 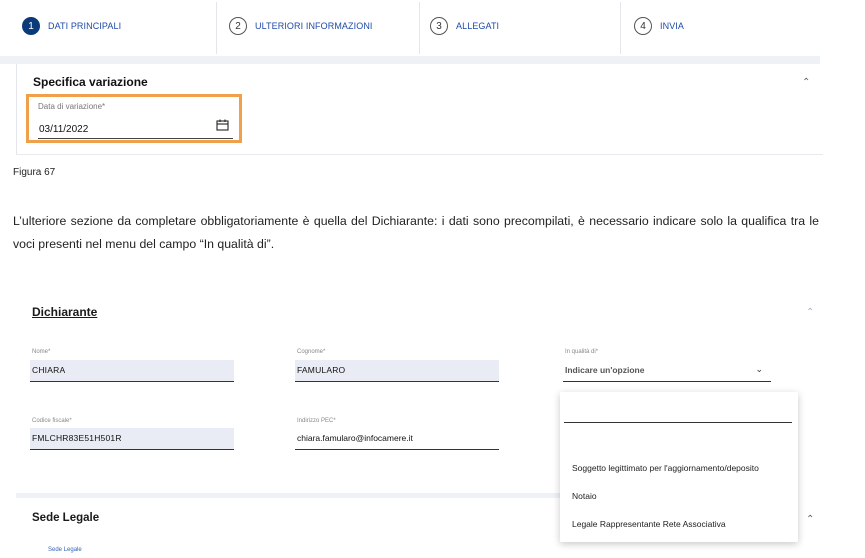 I want to click on section-divider, so click(x=288, y=495).